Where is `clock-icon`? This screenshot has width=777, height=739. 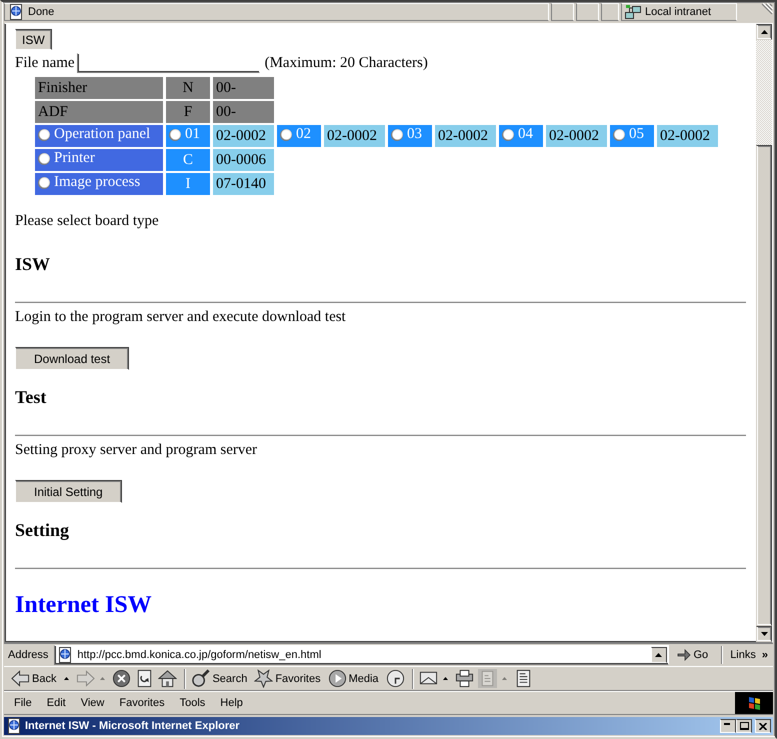 clock-icon is located at coordinates (395, 678).